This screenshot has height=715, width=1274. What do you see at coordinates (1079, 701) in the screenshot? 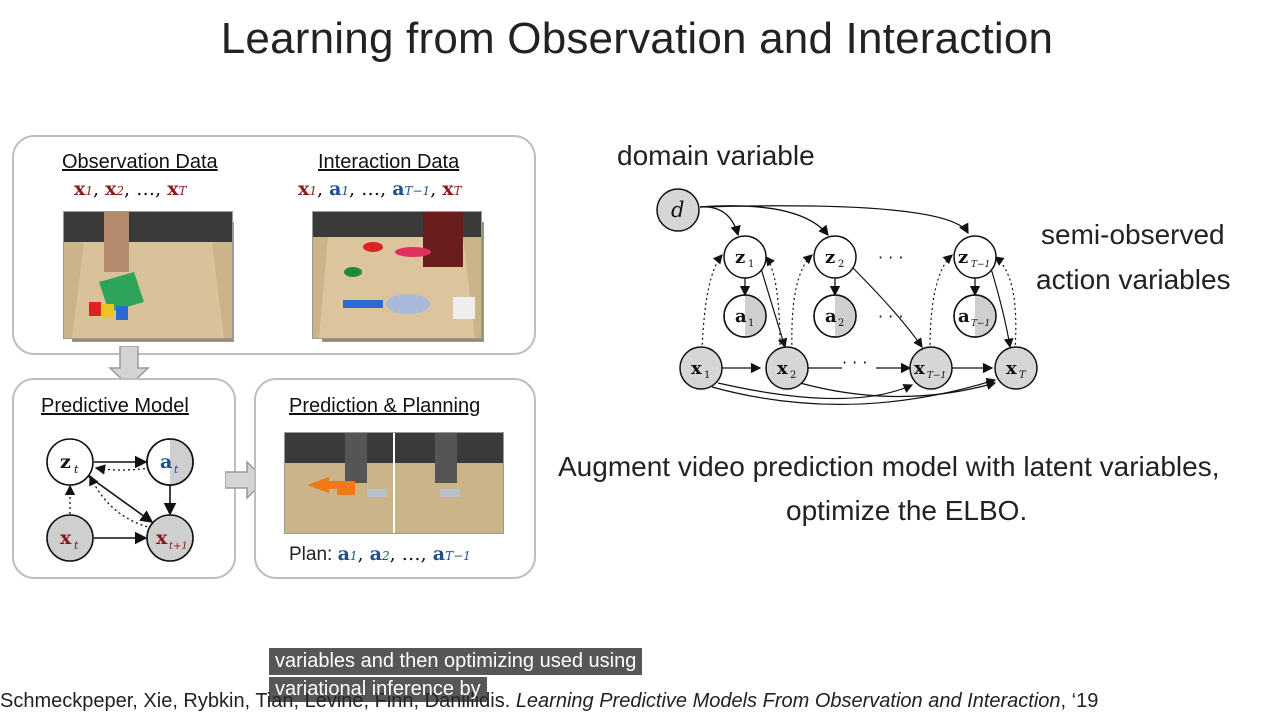
I see `citation-year: , ‘19` at bounding box center [1079, 701].